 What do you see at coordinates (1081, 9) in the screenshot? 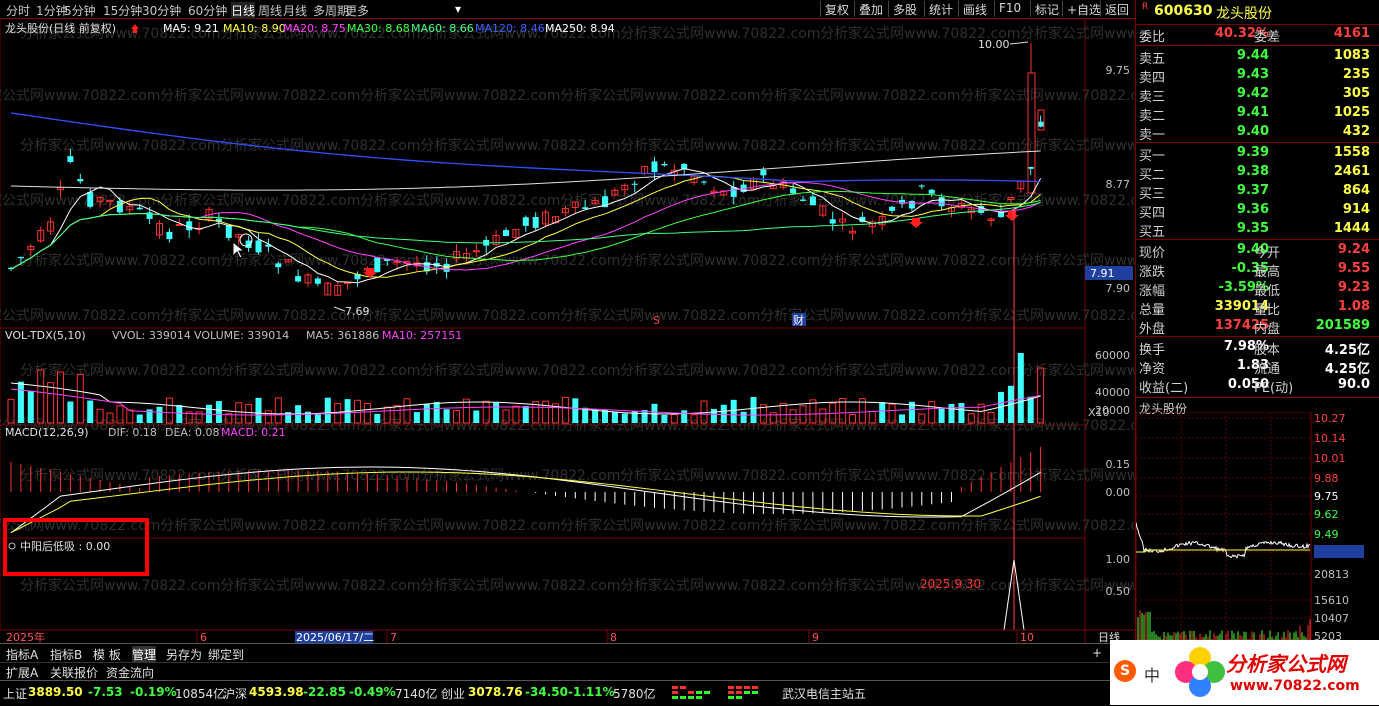
I see `toolbar-button-7: +自选` at bounding box center [1081, 9].